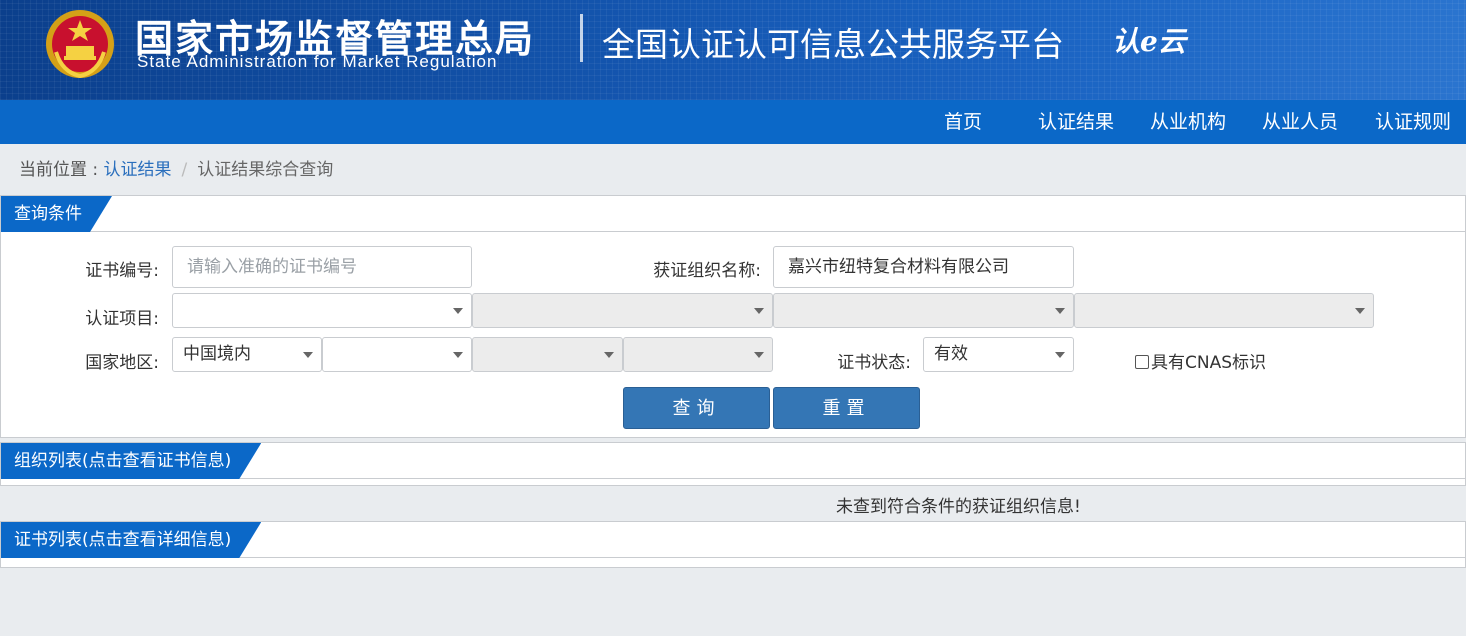 This screenshot has height=636, width=1466. Describe the element at coordinates (733, 540) in the screenshot. I see `cert-list-panel-header: 证书列表(点击查看详细信息)` at that location.